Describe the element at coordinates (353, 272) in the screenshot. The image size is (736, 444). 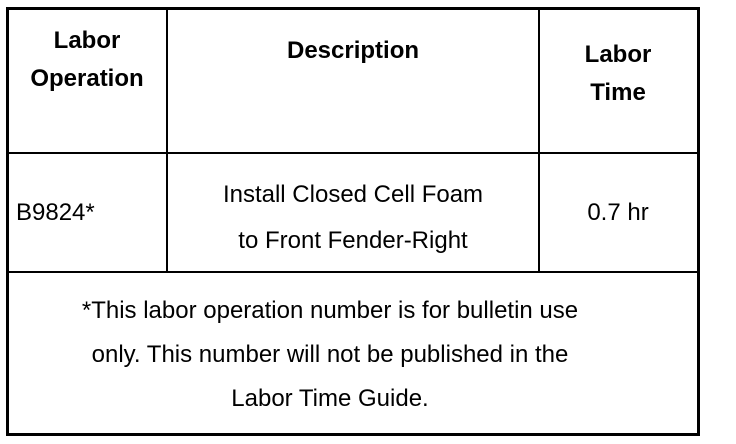
I see `data-row-divider` at that location.